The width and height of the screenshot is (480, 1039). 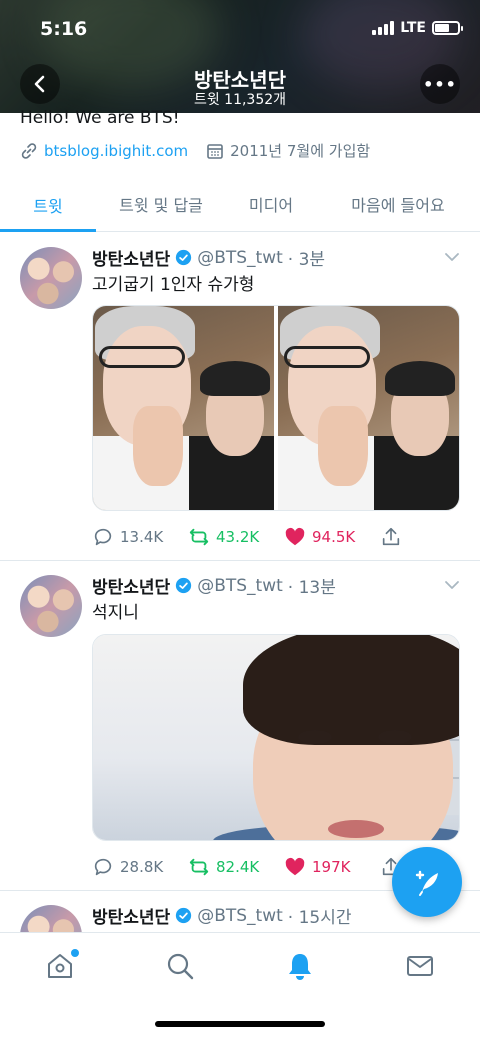 I want to click on retweet-button: 82.4K, so click(x=236, y=867).